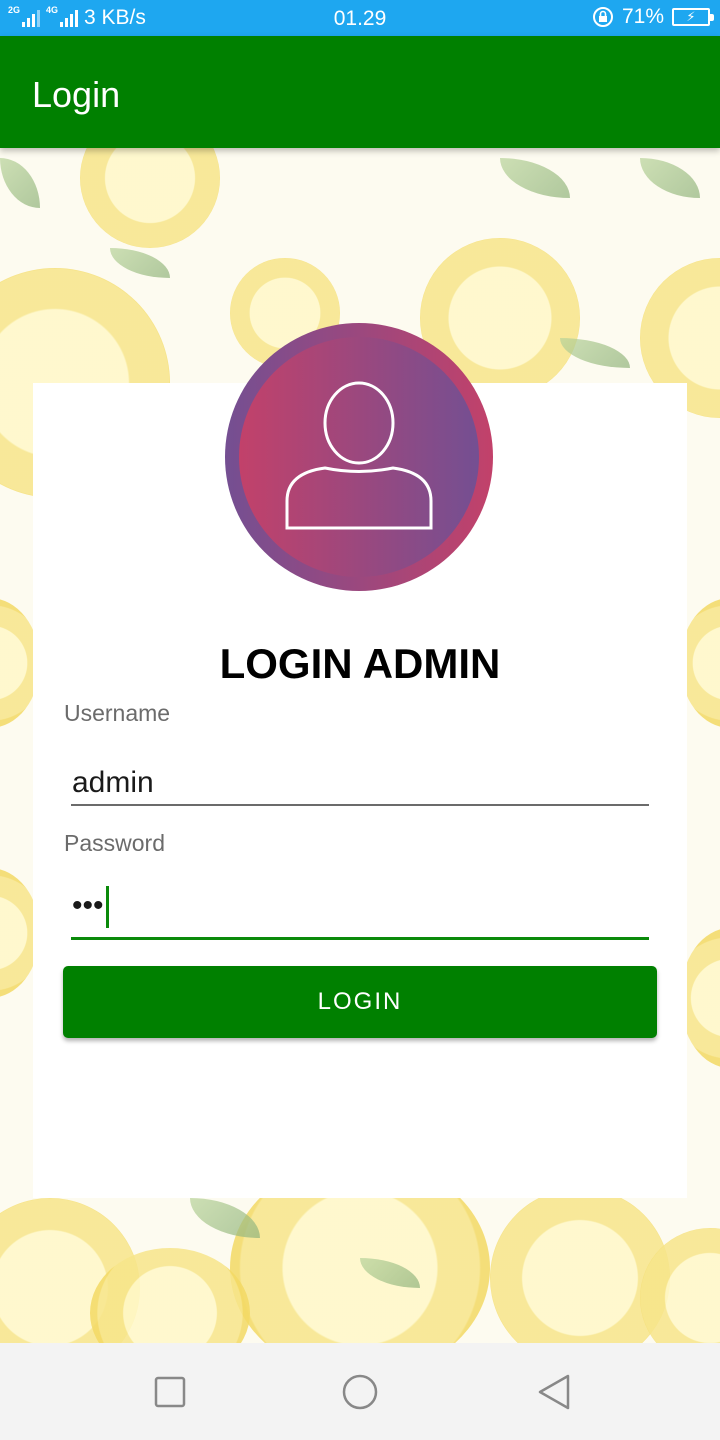 This screenshot has height=1440, width=720. I want to click on login-button: LOGIN, so click(360, 1002).